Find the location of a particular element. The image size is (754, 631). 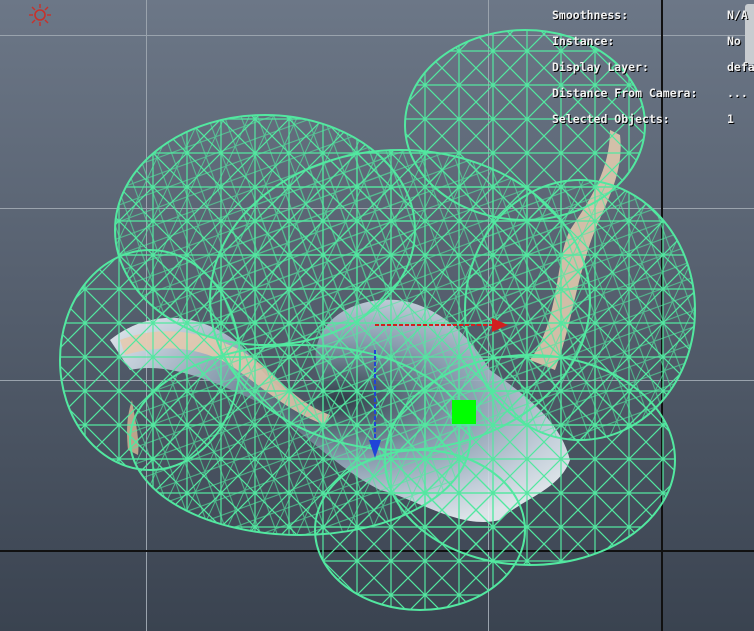

hud-label: Smoothness: is located at coordinates (590, 15).